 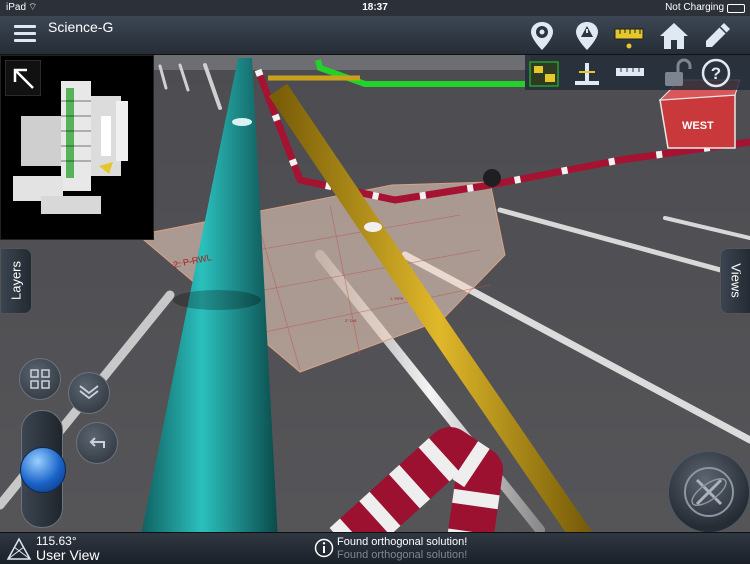 What do you see at coordinates (397, 298) in the screenshot?
I see `plane-small-label-1: 1: PIPE` at bounding box center [397, 298].